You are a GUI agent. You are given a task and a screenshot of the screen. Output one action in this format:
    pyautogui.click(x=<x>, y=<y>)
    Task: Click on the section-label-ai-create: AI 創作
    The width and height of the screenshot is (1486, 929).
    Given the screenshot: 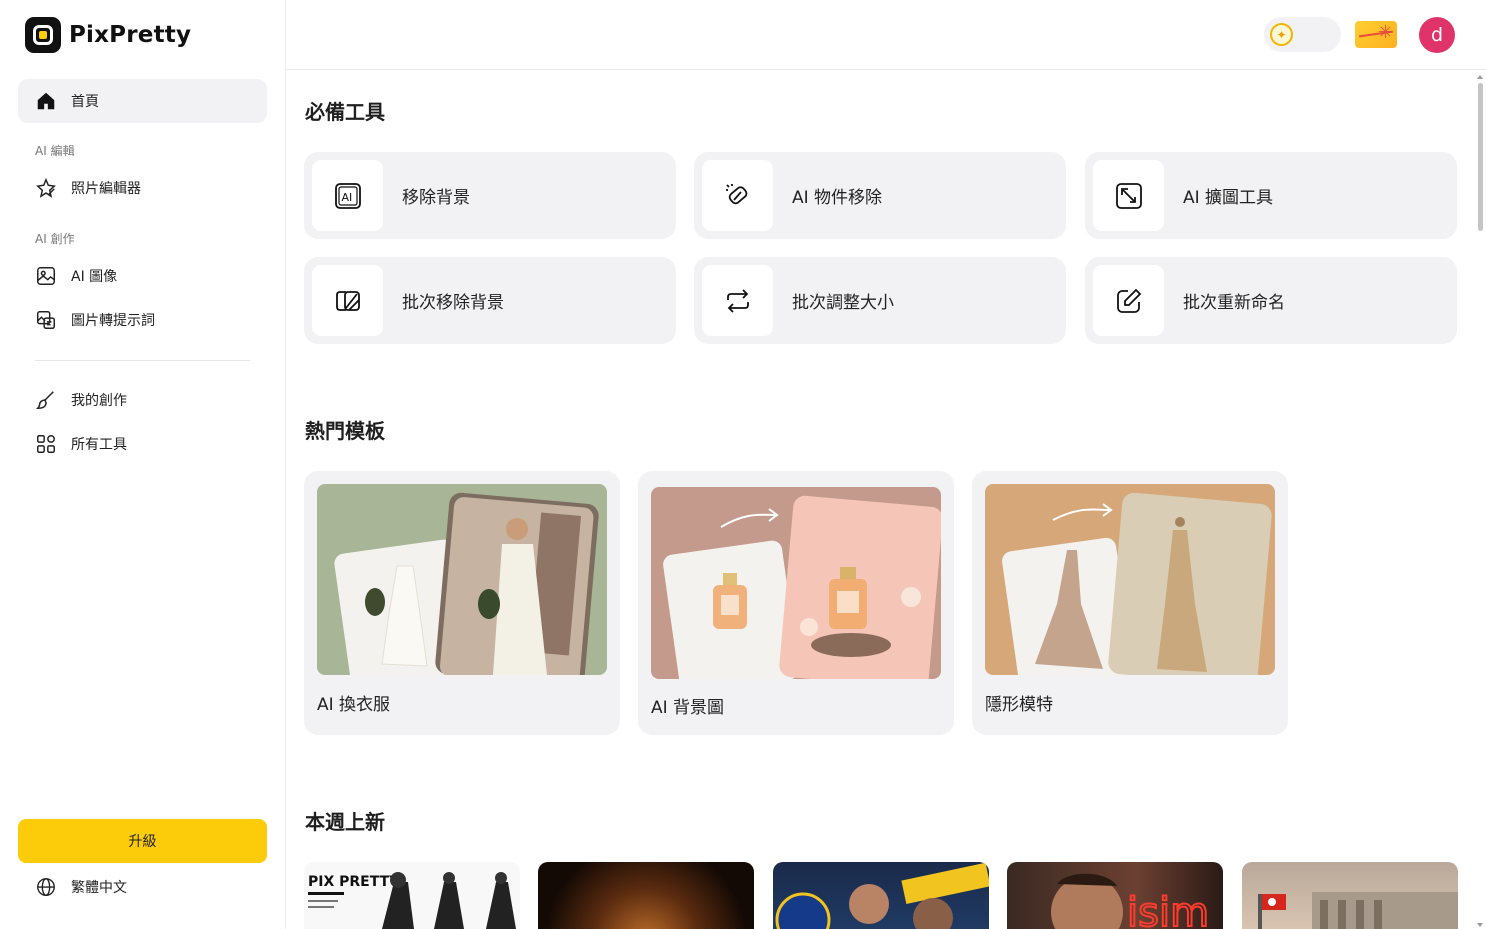 What is the action you would take?
    pyautogui.click(x=55, y=239)
    